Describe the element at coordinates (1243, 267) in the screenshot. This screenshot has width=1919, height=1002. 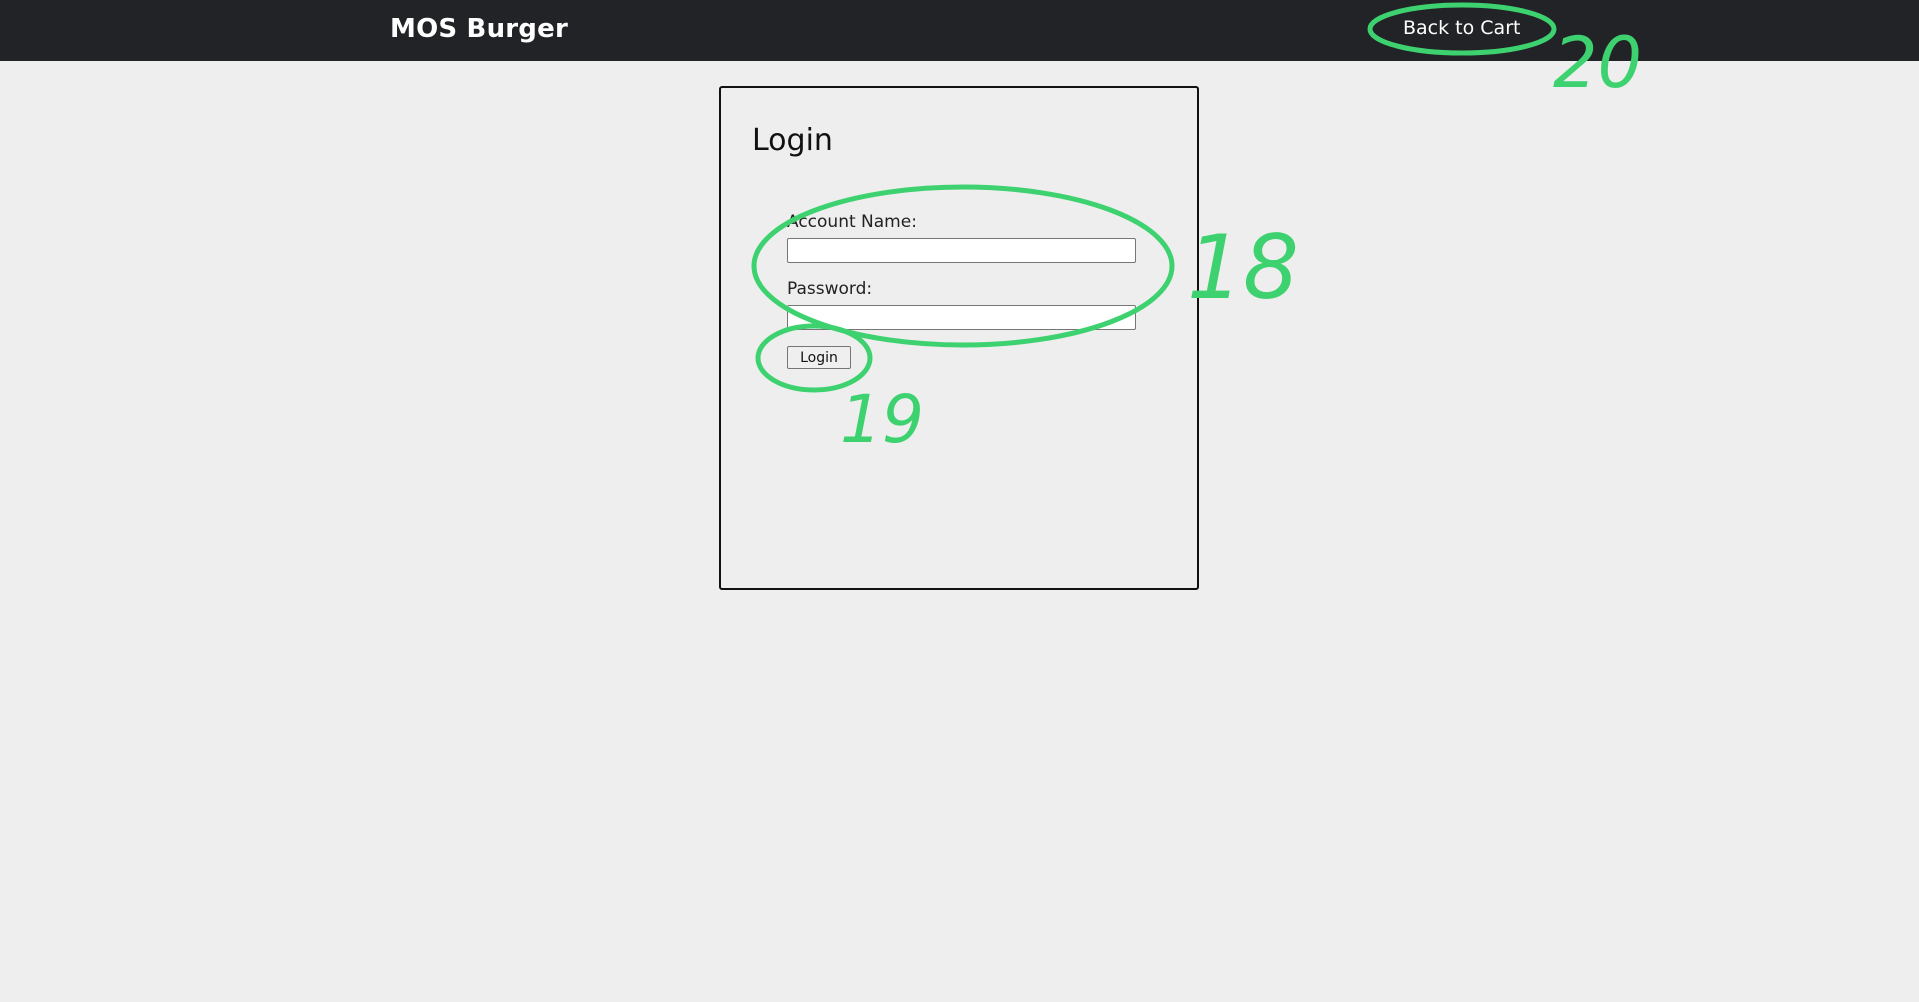
I see `annotation-label-18: 18` at that location.